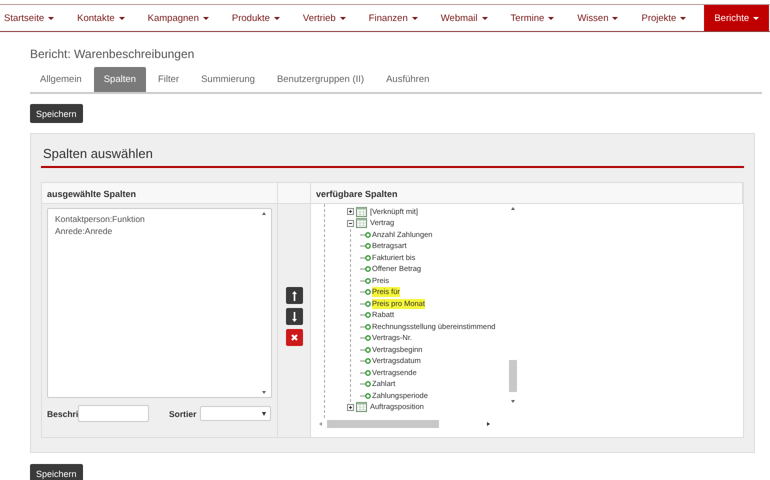 The image size is (770, 480). What do you see at coordinates (155, 219) in the screenshot?
I see `list-item: Kontaktperson:Funktion` at bounding box center [155, 219].